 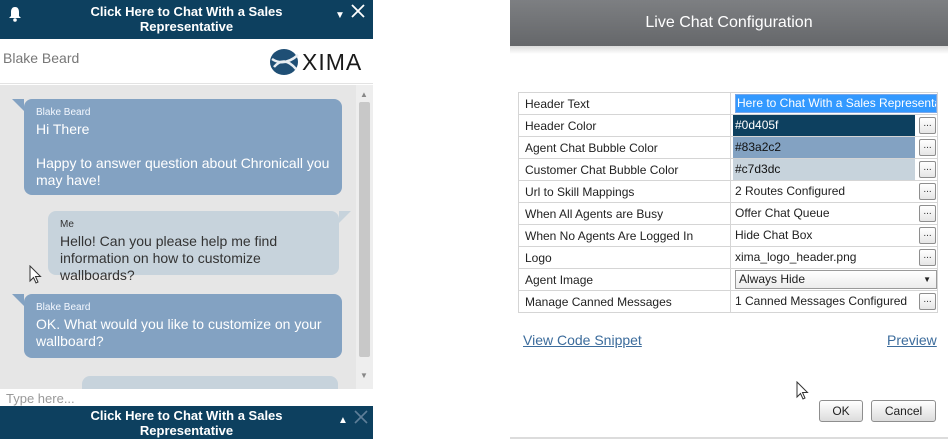 What do you see at coordinates (340, 15) in the screenshot?
I see `caret-down-icon: ▼` at bounding box center [340, 15].